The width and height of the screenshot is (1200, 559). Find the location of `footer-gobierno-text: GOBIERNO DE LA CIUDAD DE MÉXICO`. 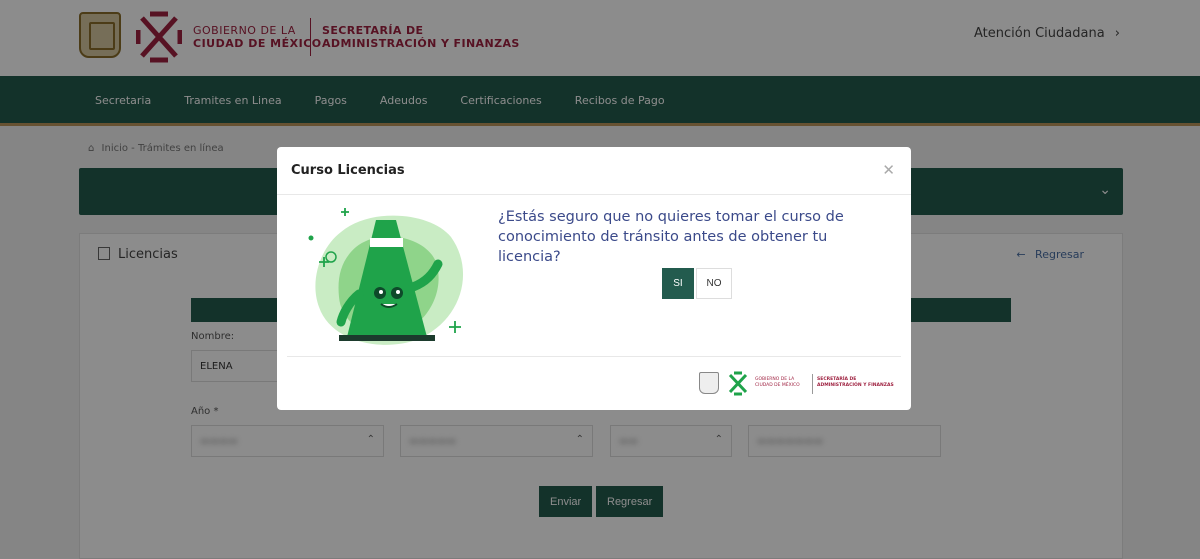

footer-gobierno-text: GOBIERNO DE LA CIUDAD DE MÉXICO is located at coordinates (777, 382).